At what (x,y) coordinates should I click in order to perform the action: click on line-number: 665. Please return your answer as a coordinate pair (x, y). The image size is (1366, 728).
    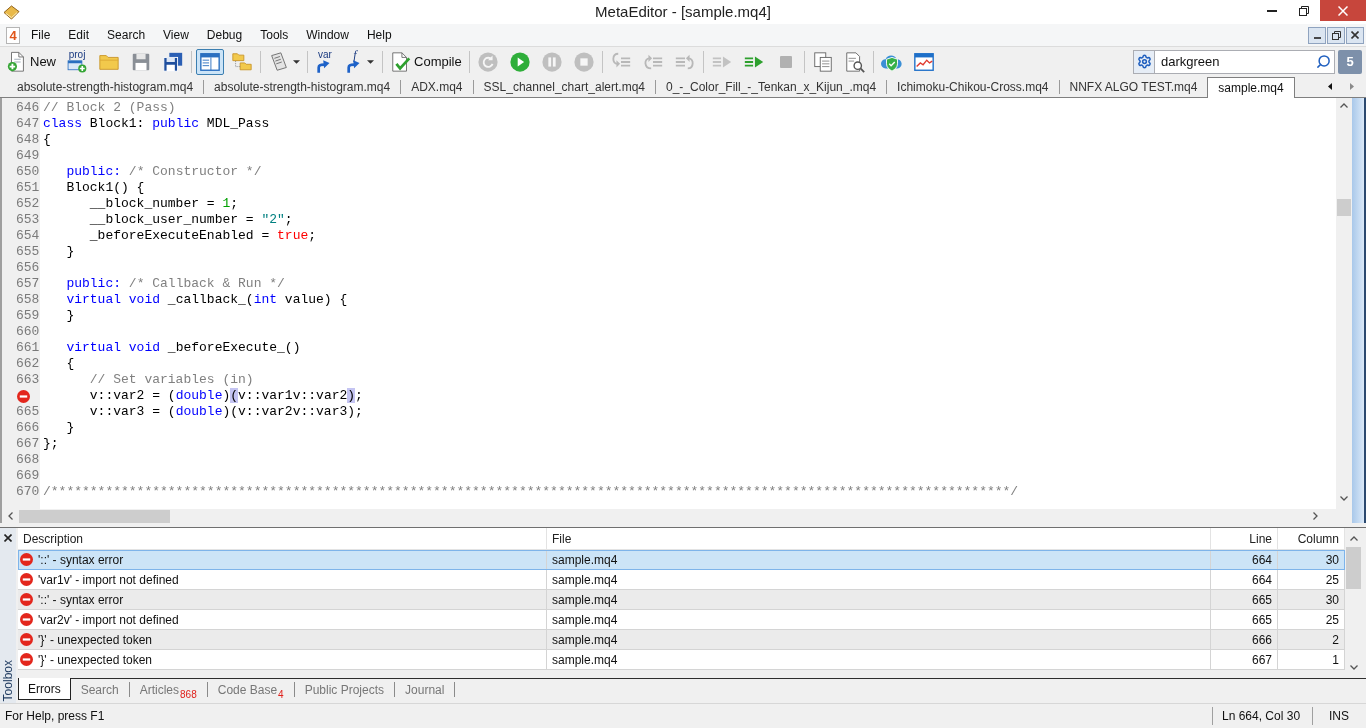
    Looking at the image, I should click on (1261, 600).